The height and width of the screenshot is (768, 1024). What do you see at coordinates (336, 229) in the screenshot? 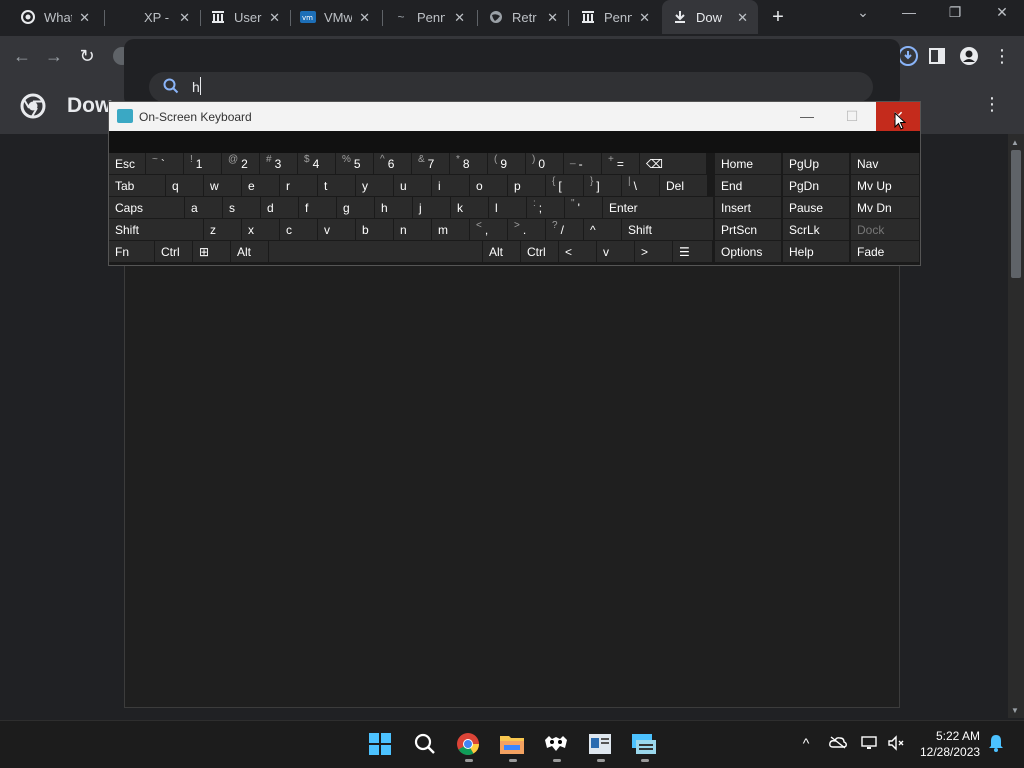
I see `key-v: v` at bounding box center [336, 229].